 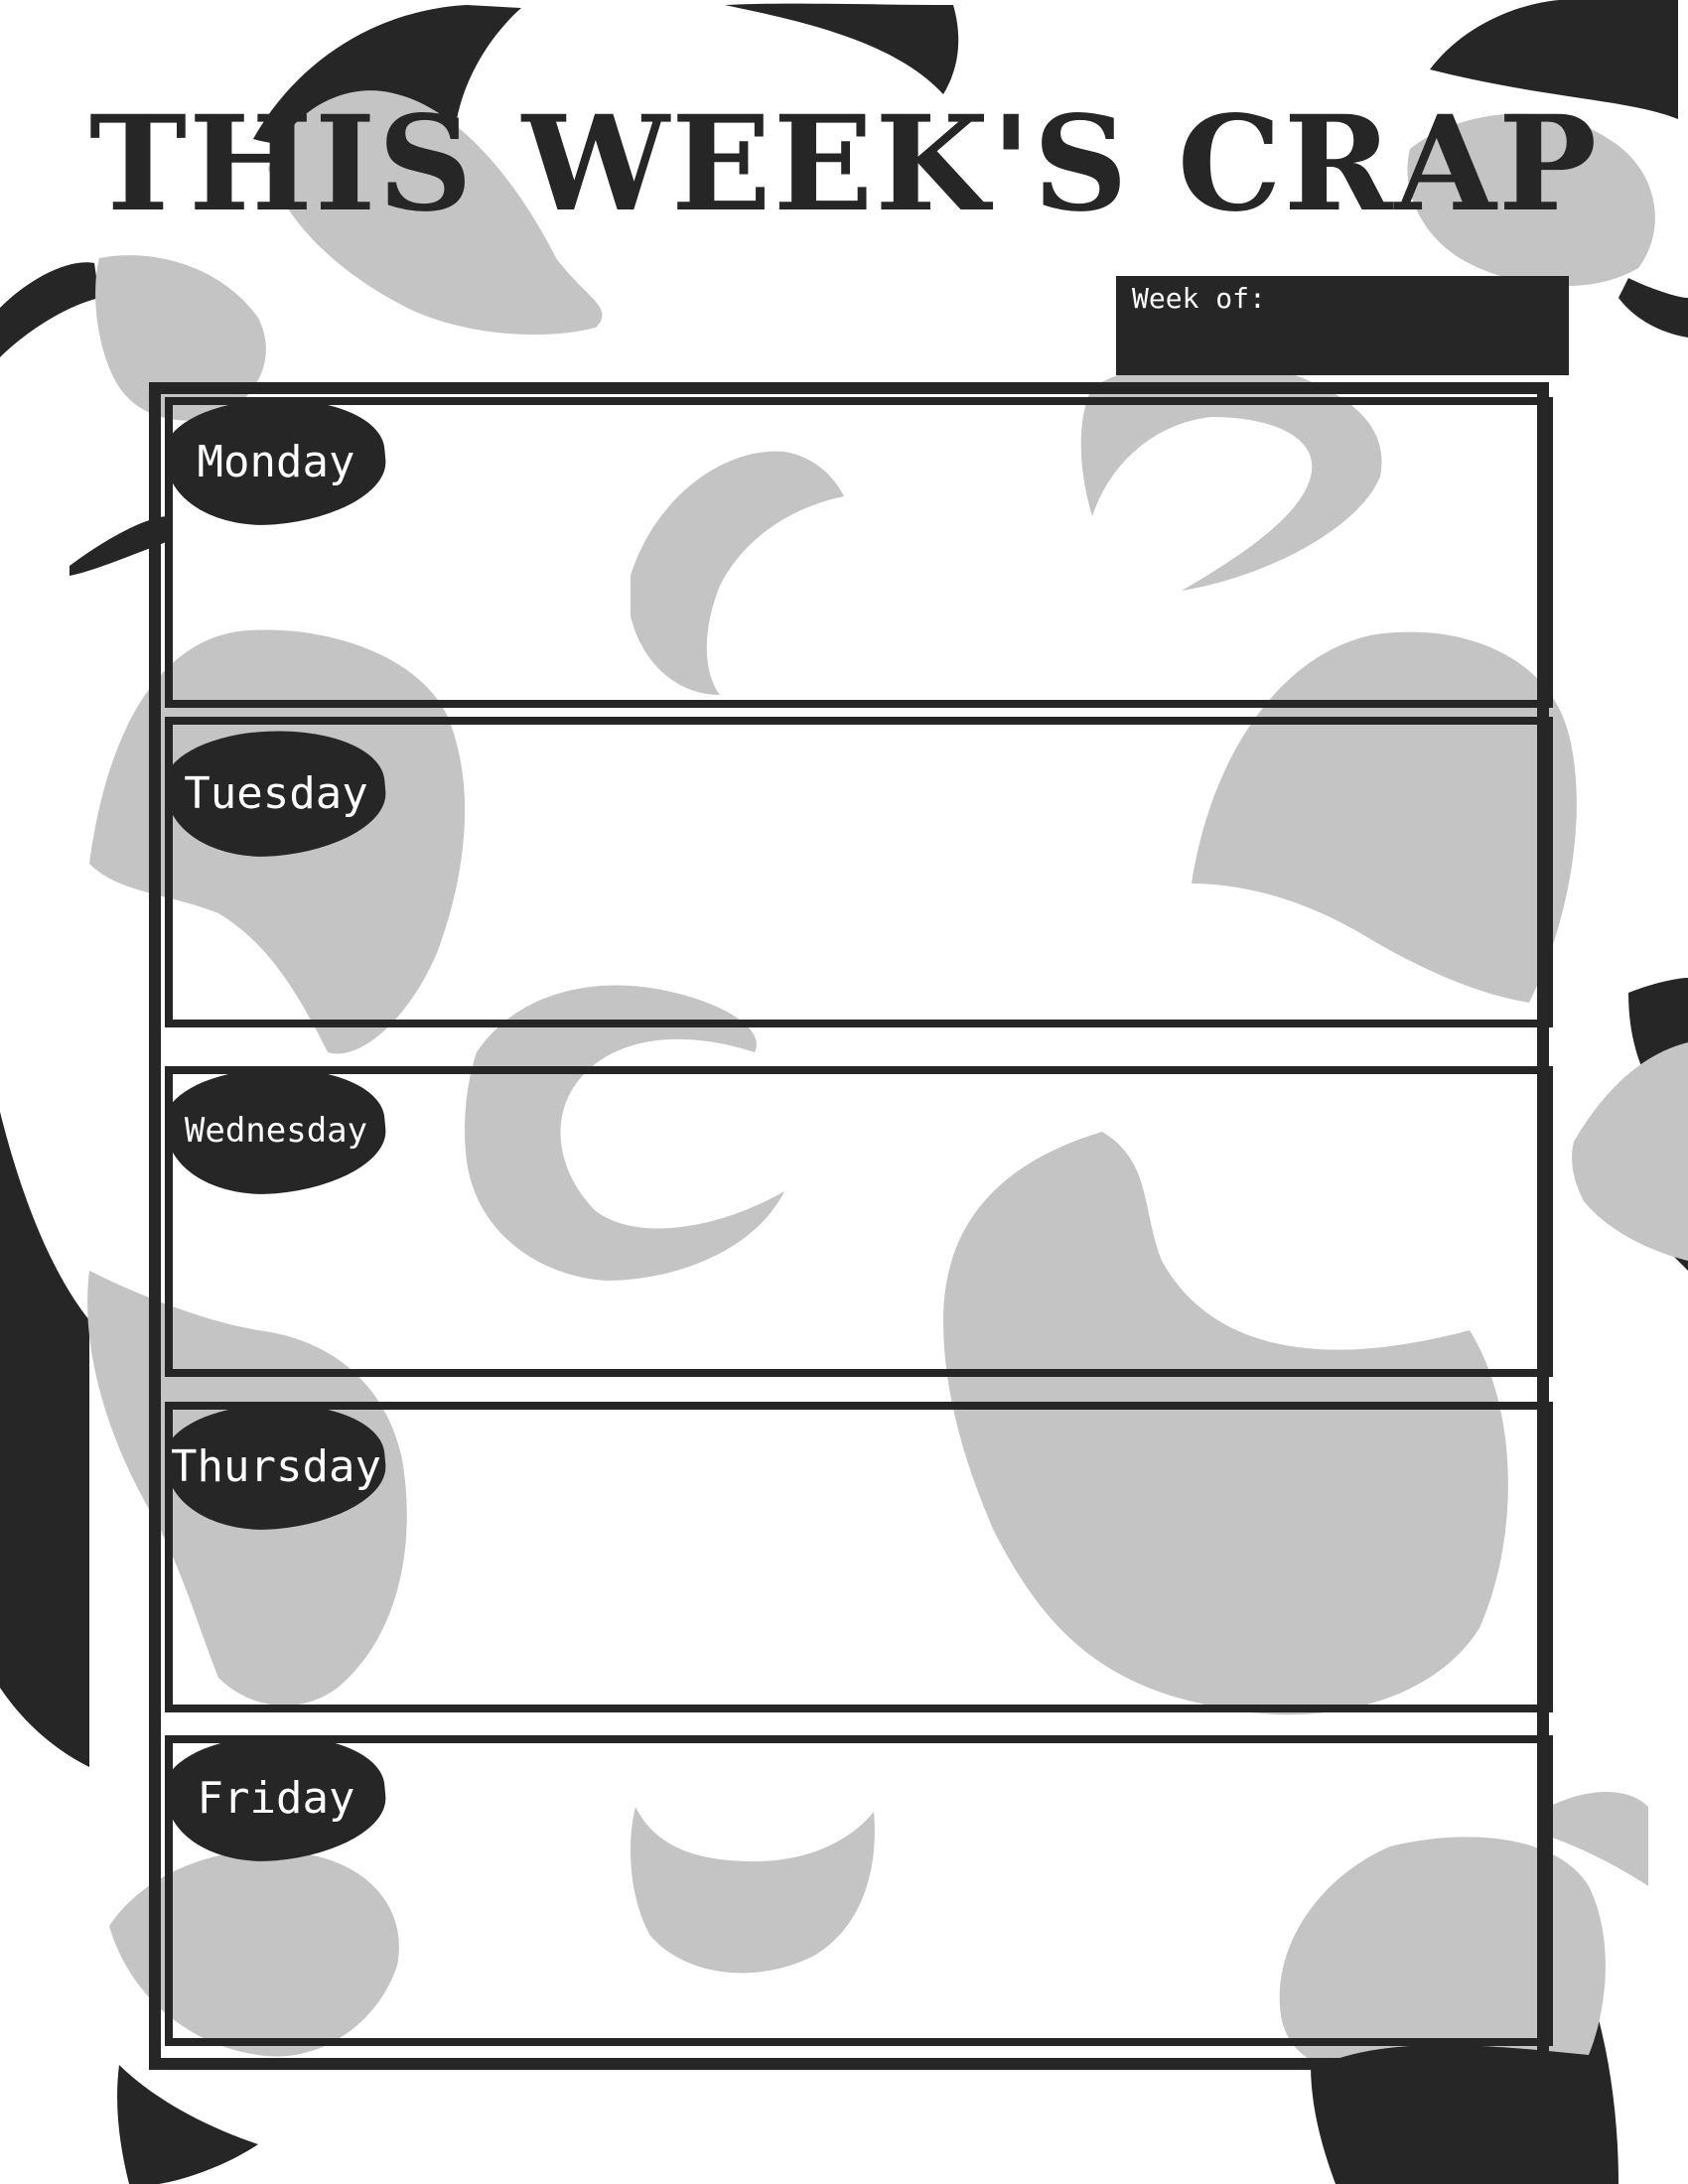 What do you see at coordinates (844, 164) in the screenshot?
I see `page-title: THIS WEEK'S CRAP` at bounding box center [844, 164].